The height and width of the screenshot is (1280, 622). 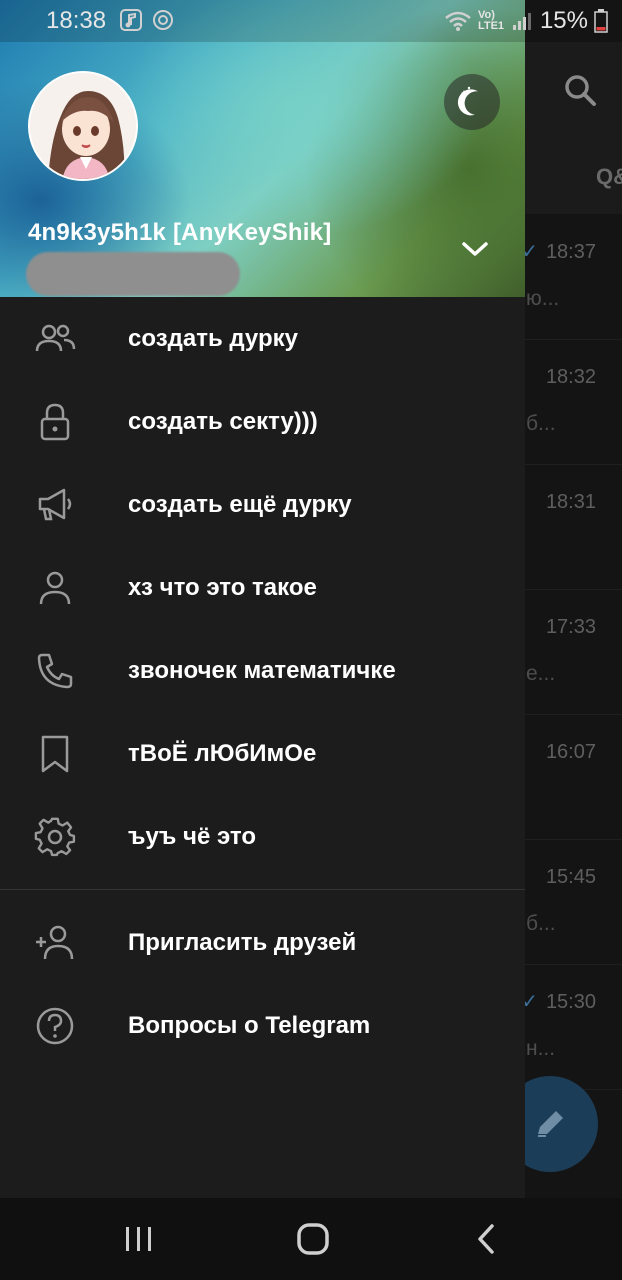 What do you see at coordinates (55, 588) in the screenshot?
I see `person-icon` at bounding box center [55, 588].